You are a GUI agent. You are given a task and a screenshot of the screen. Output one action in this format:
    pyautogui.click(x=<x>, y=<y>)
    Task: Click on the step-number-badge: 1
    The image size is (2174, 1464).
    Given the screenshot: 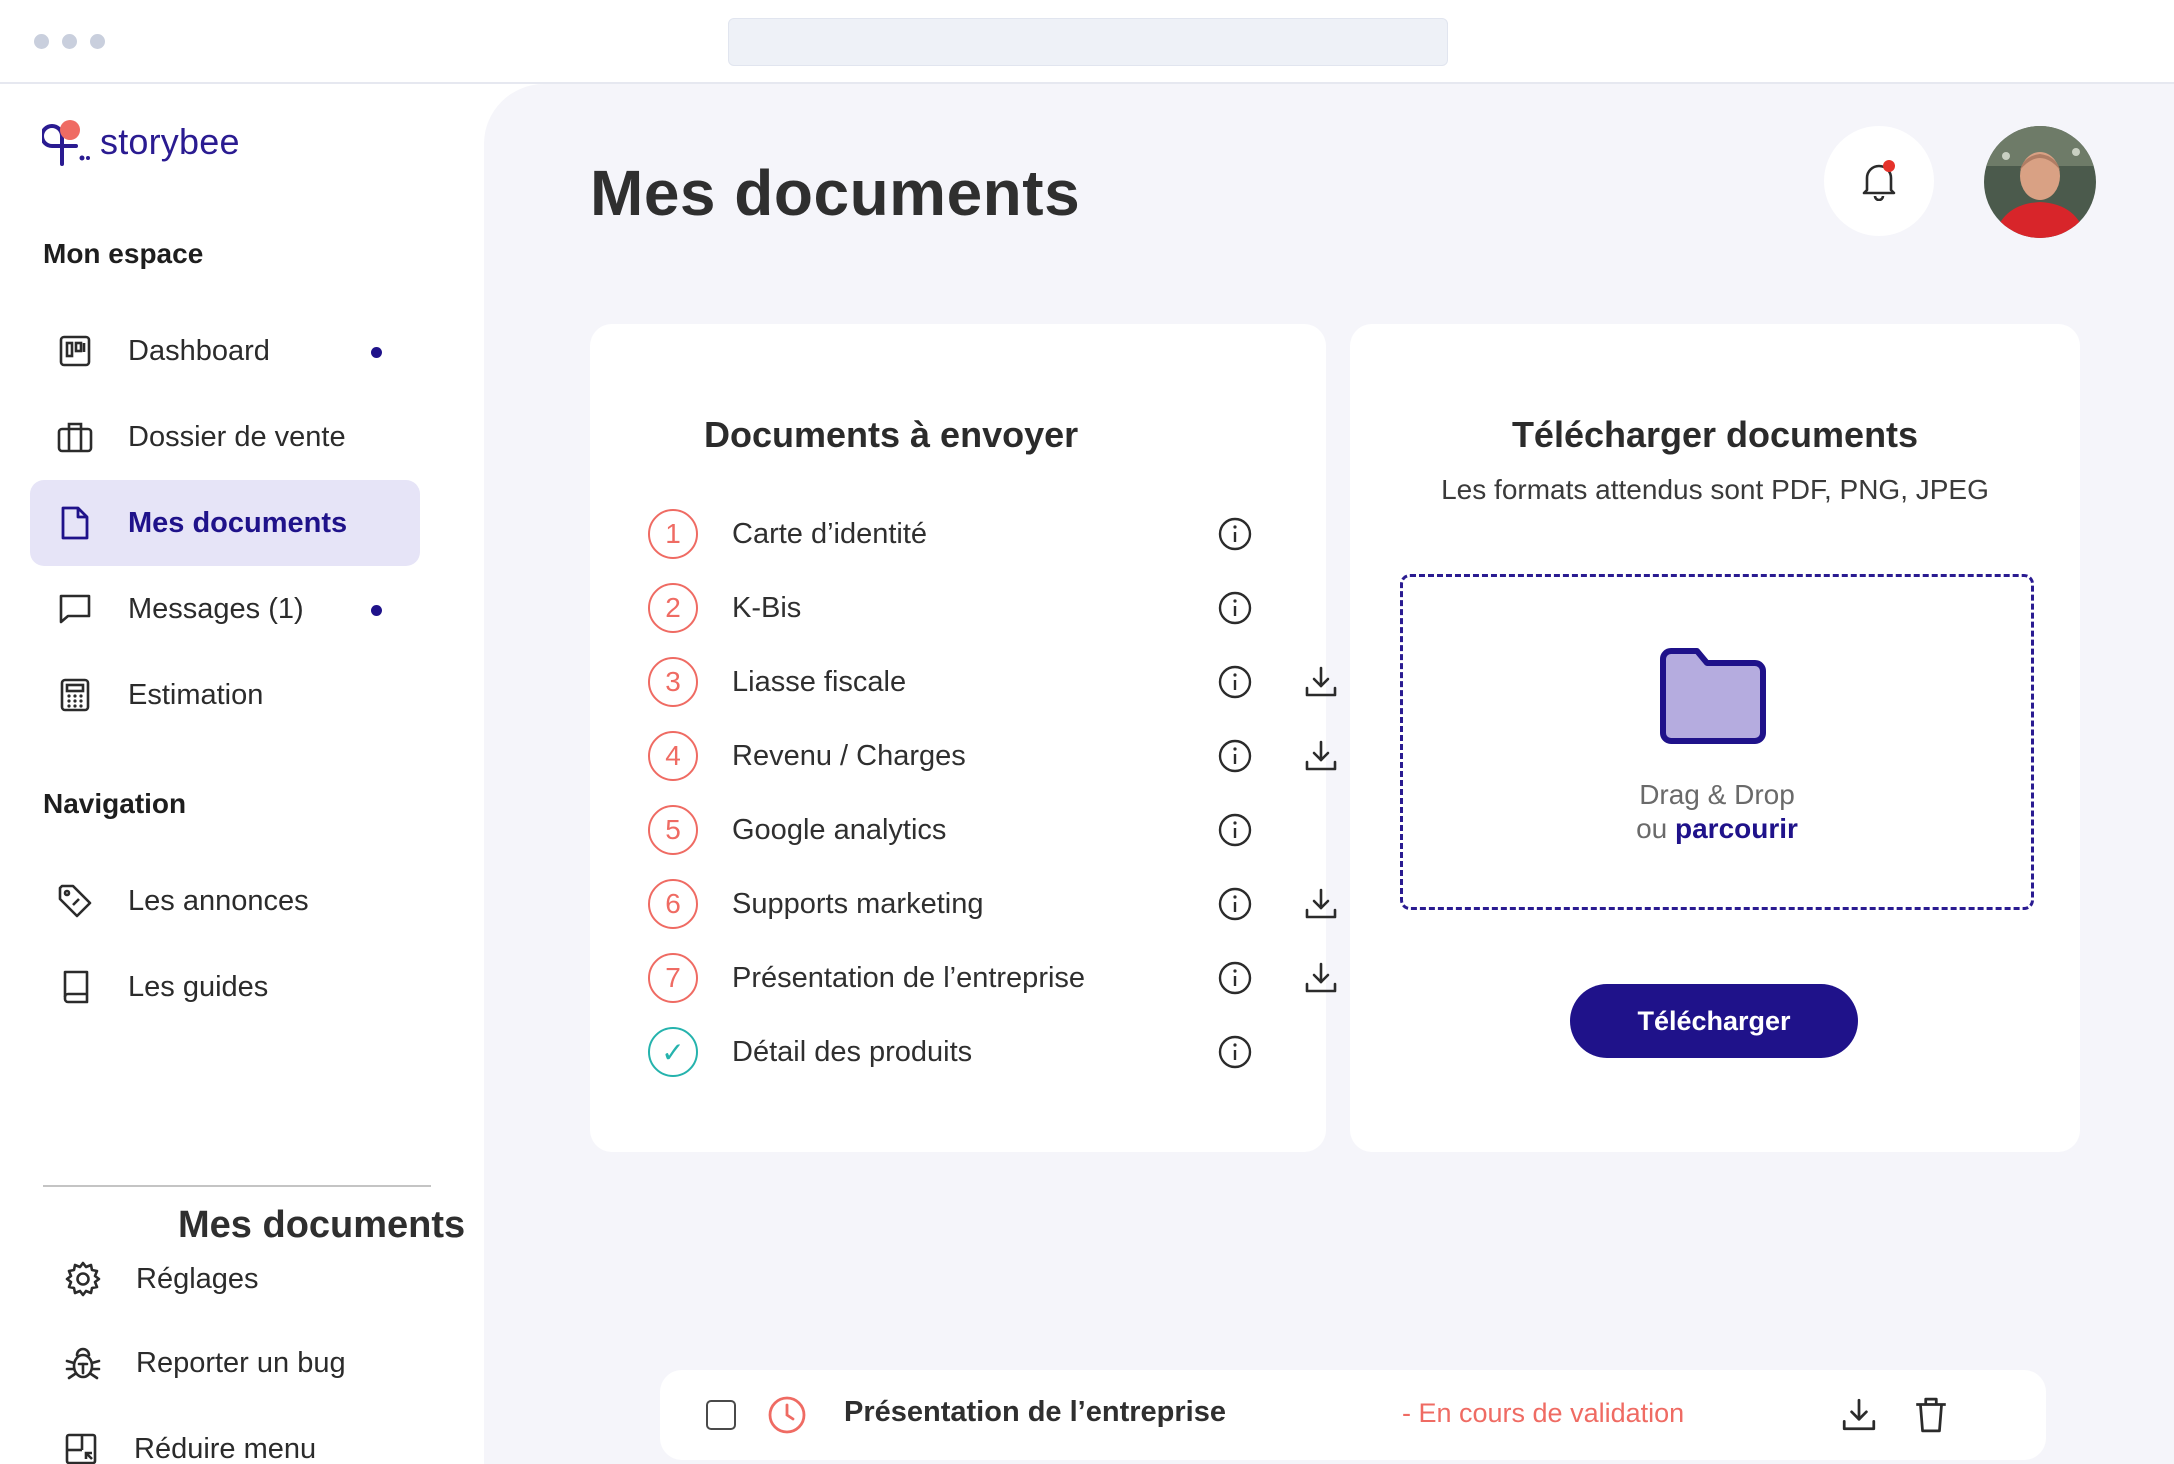 What is the action you would take?
    pyautogui.click(x=673, y=534)
    